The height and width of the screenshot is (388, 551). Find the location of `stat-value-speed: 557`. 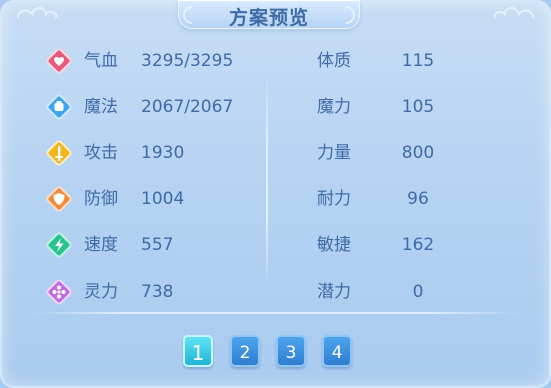

stat-value-speed: 557 is located at coordinates (157, 245).